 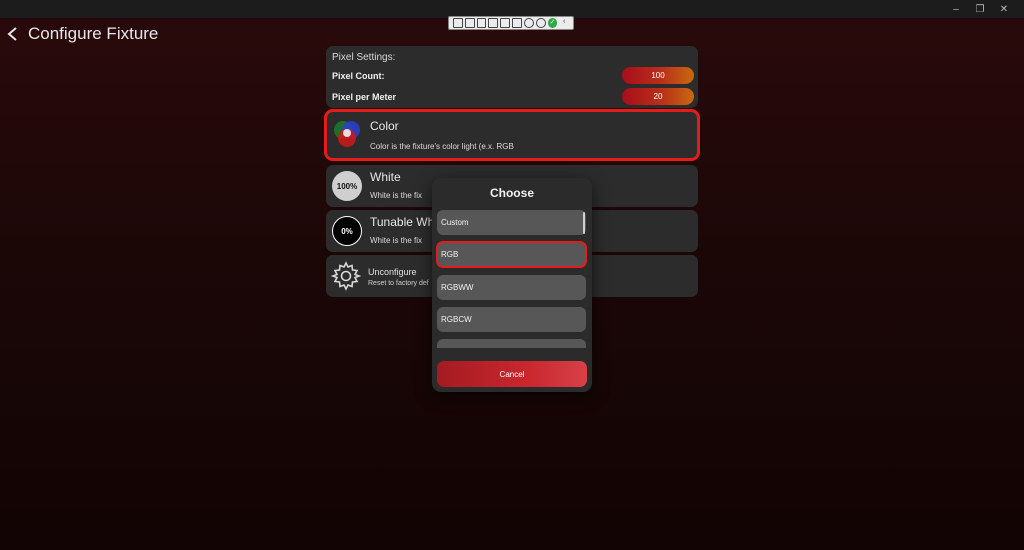 I want to click on select-element-icon, so click(x=481, y=23).